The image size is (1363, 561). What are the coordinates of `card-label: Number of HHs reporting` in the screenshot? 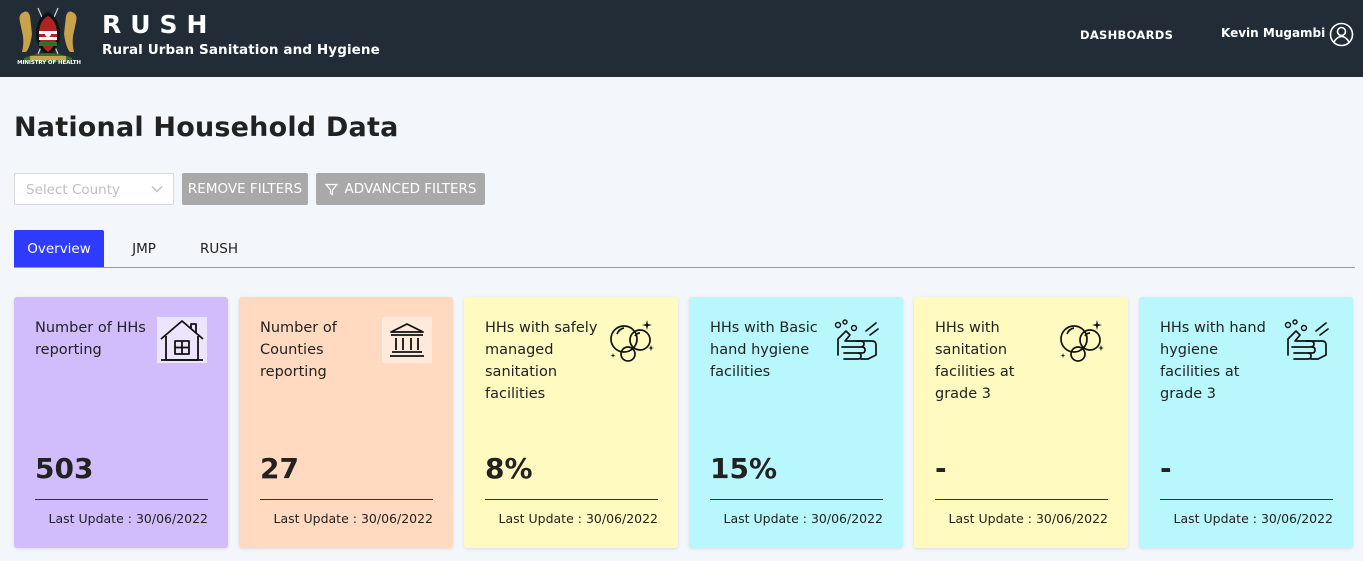 It's located at (90, 339).